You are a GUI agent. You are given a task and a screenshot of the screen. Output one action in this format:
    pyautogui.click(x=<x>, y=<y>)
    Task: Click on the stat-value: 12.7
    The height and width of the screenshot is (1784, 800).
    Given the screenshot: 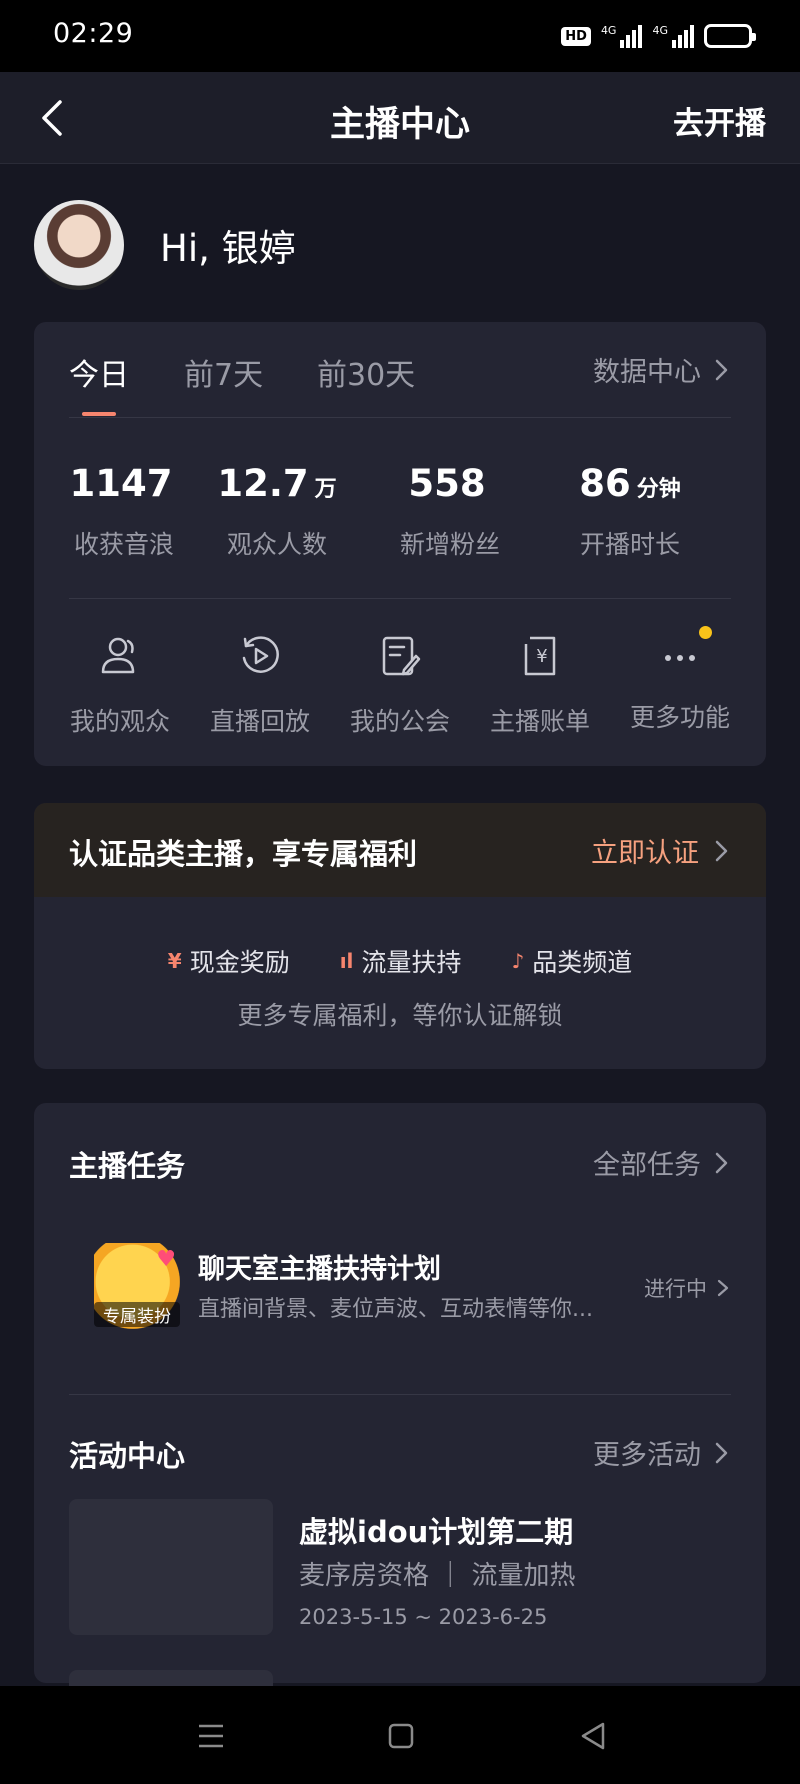 What is the action you would take?
    pyautogui.click(x=263, y=483)
    